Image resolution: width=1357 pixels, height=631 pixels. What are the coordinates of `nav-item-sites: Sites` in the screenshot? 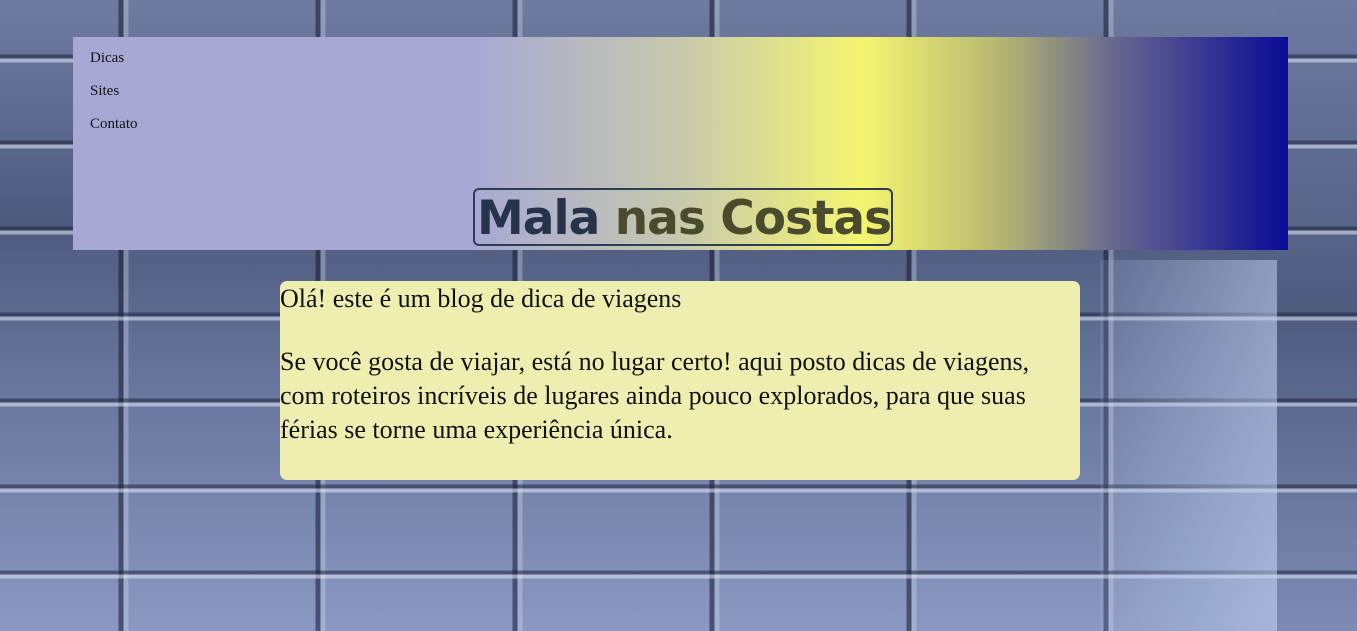 It's located at (114, 97).